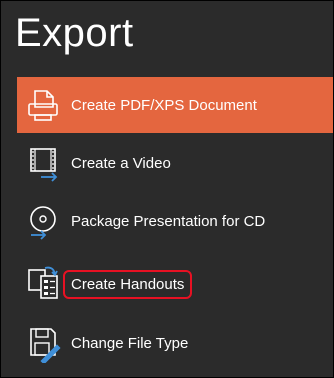  Describe the element at coordinates (43, 282) in the screenshot. I see `handouts-icon` at that location.